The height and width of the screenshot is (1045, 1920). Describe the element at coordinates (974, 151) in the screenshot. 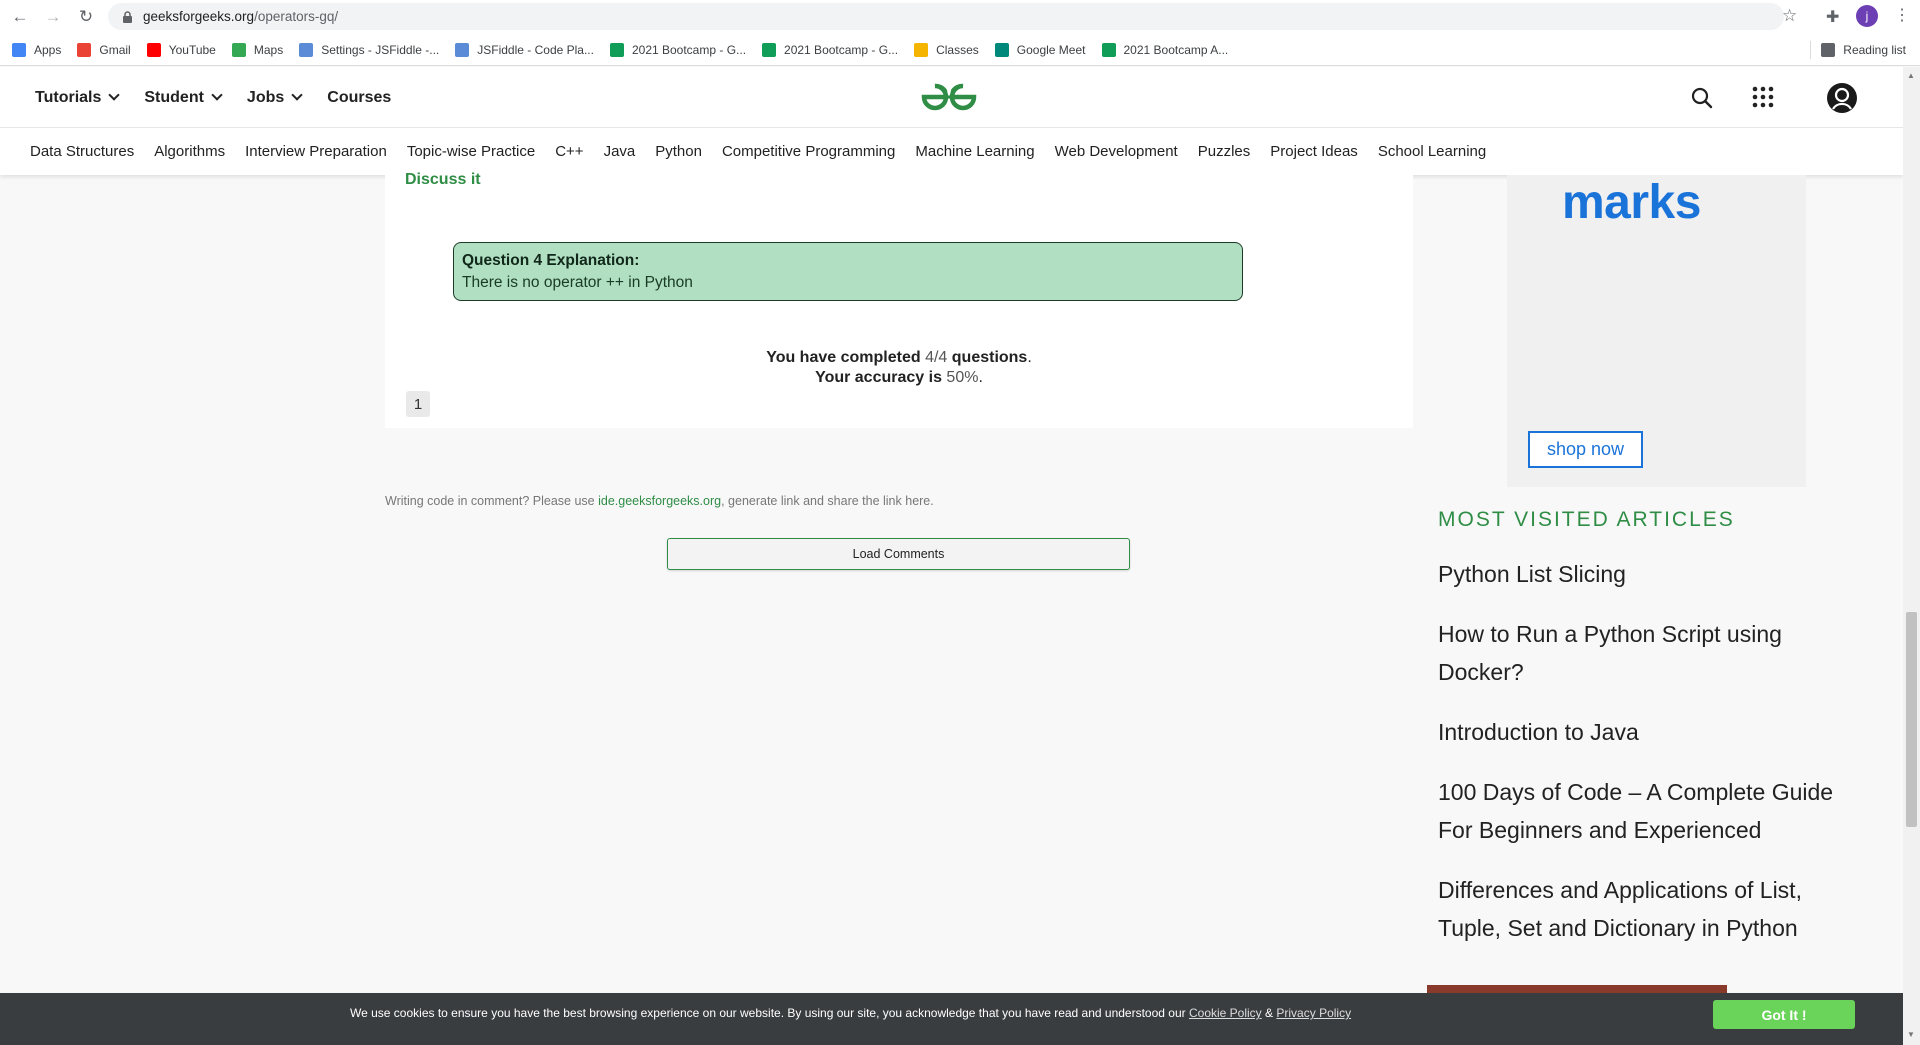

I see `sub-nav-item: Machine Learning` at that location.